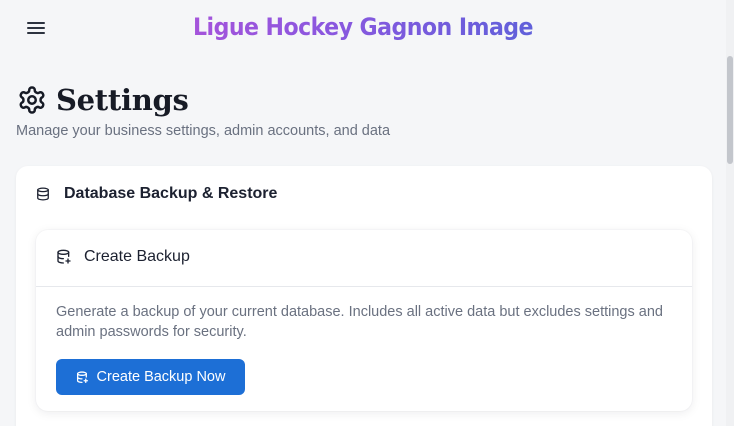  Describe the element at coordinates (364, 286) in the screenshot. I see `panel-divider` at that location.